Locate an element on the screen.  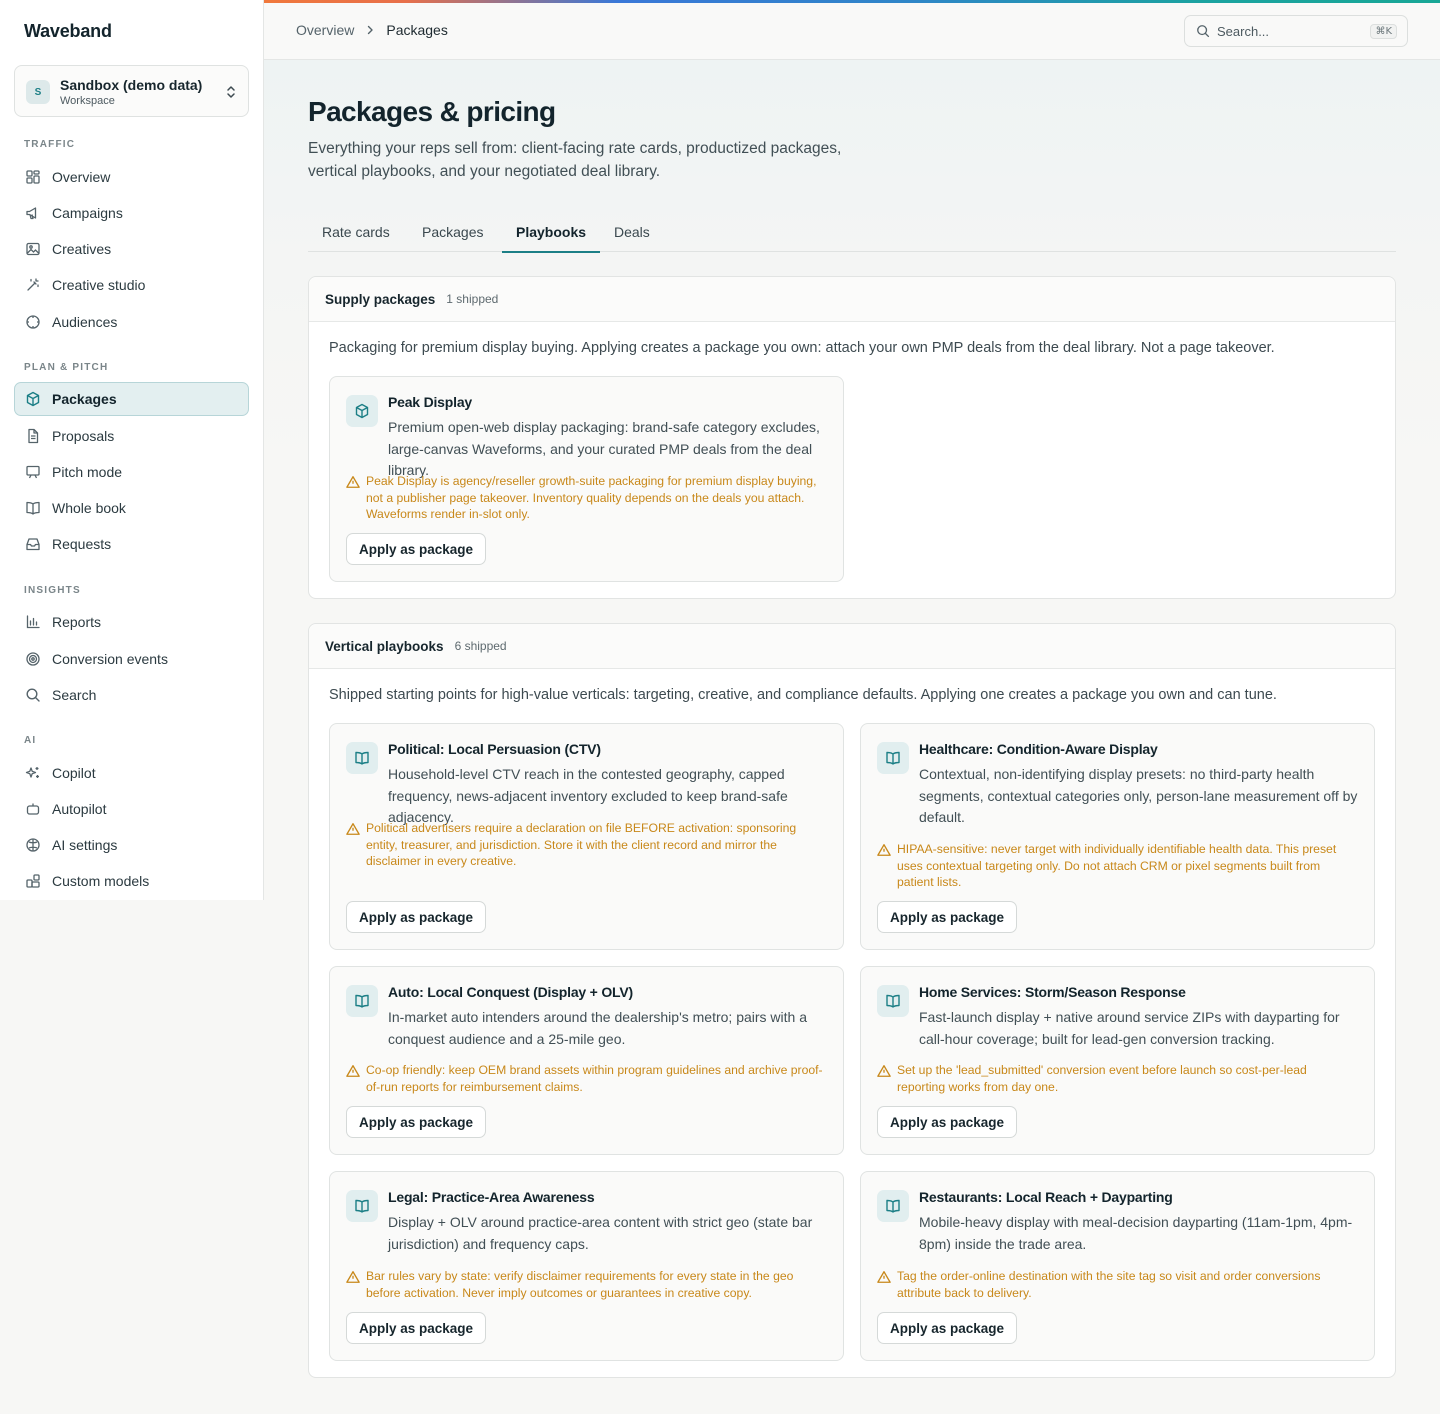
card-title: Legal: Practice-Area Awareness is located at coordinates (491, 1197).